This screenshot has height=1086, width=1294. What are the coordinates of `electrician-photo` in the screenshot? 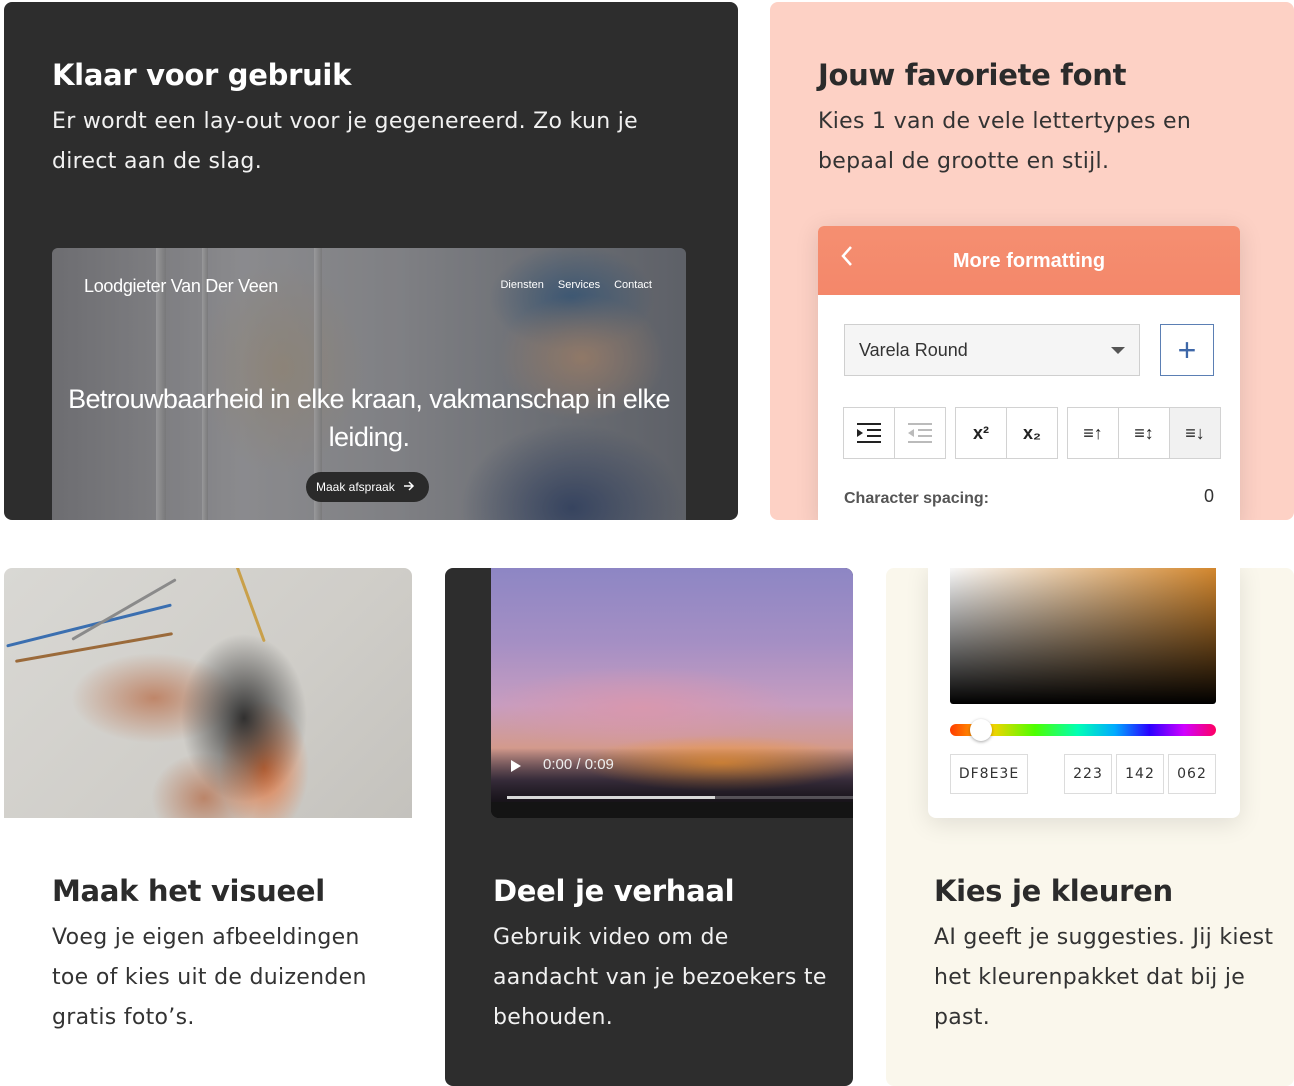 It's located at (208, 693).